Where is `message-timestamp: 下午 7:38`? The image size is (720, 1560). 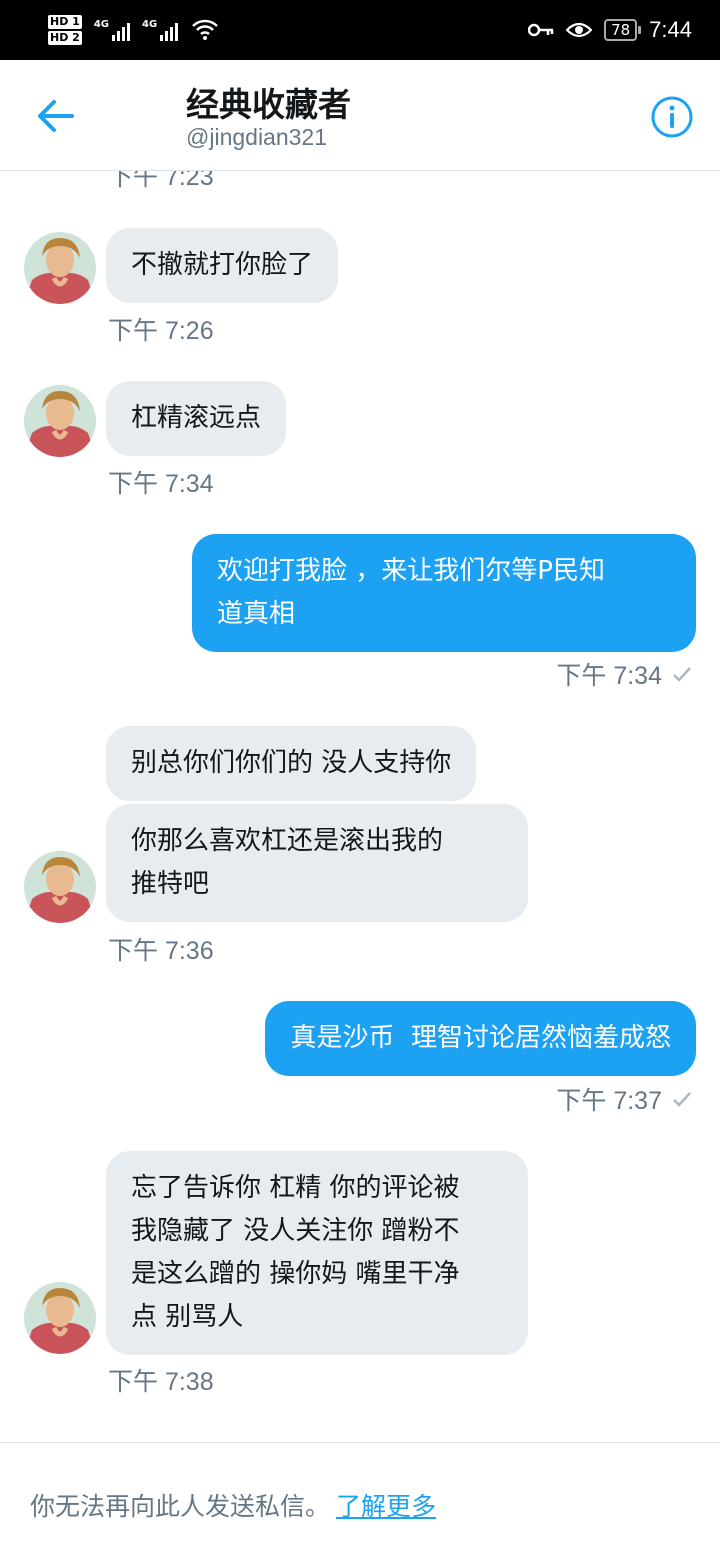
message-timestamp: 下午 7:38 is located at coordinates (161, 1382).